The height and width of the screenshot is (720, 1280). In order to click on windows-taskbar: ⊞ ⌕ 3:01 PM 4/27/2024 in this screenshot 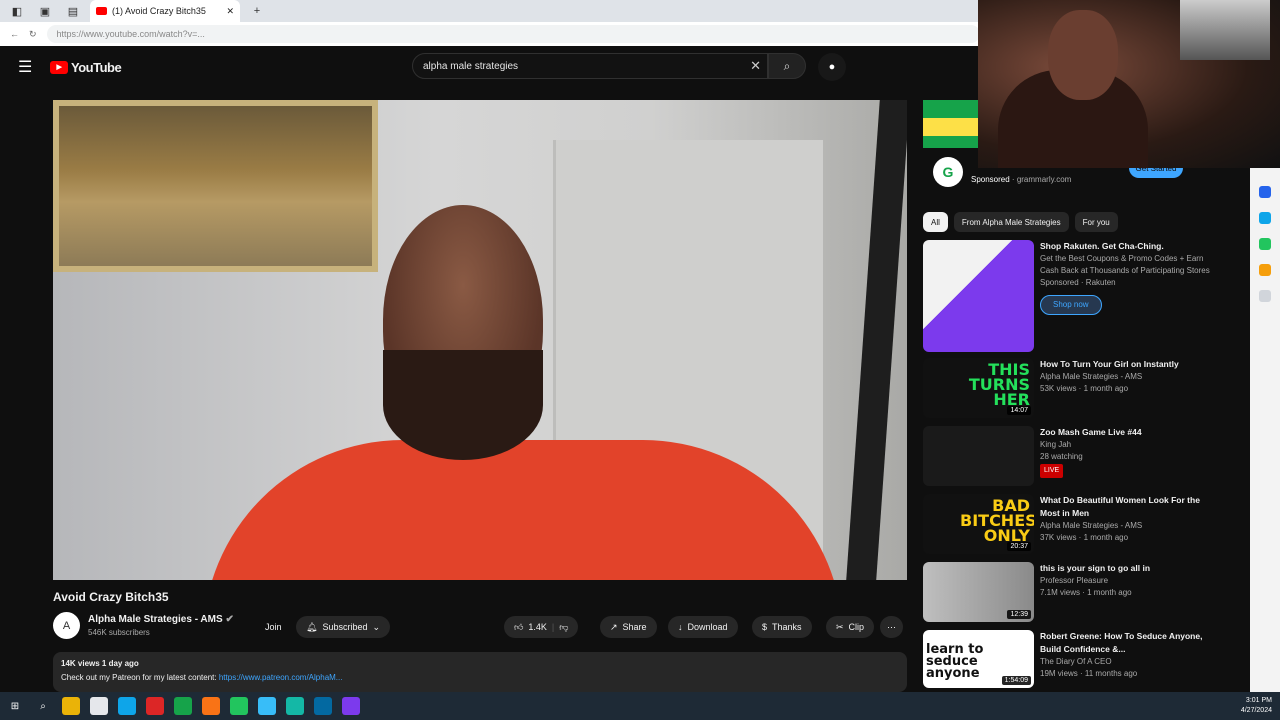, I will do `click(640, 706)`.